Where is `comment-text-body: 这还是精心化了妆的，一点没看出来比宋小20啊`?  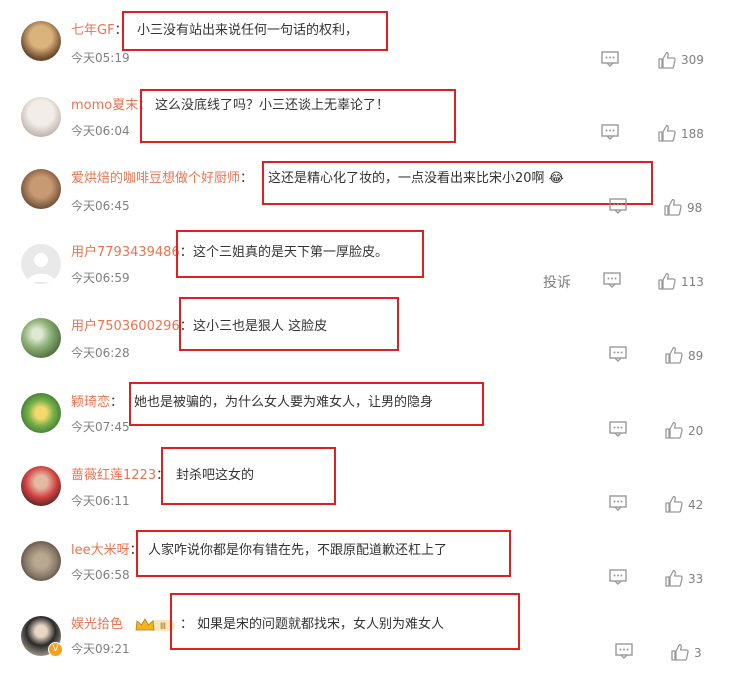 comment-text-body: 这还是精心化了妆的，一点没看出来比宋小20啊 is located at coordinates (406, 178).